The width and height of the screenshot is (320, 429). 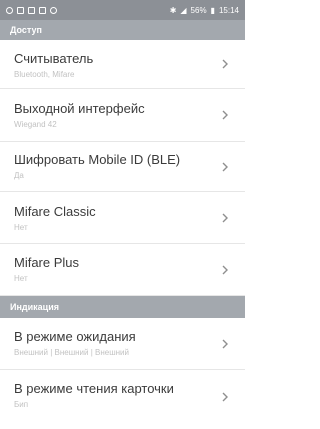 I want to click on section-header-access: Доступ, so click(x=122, y=30).